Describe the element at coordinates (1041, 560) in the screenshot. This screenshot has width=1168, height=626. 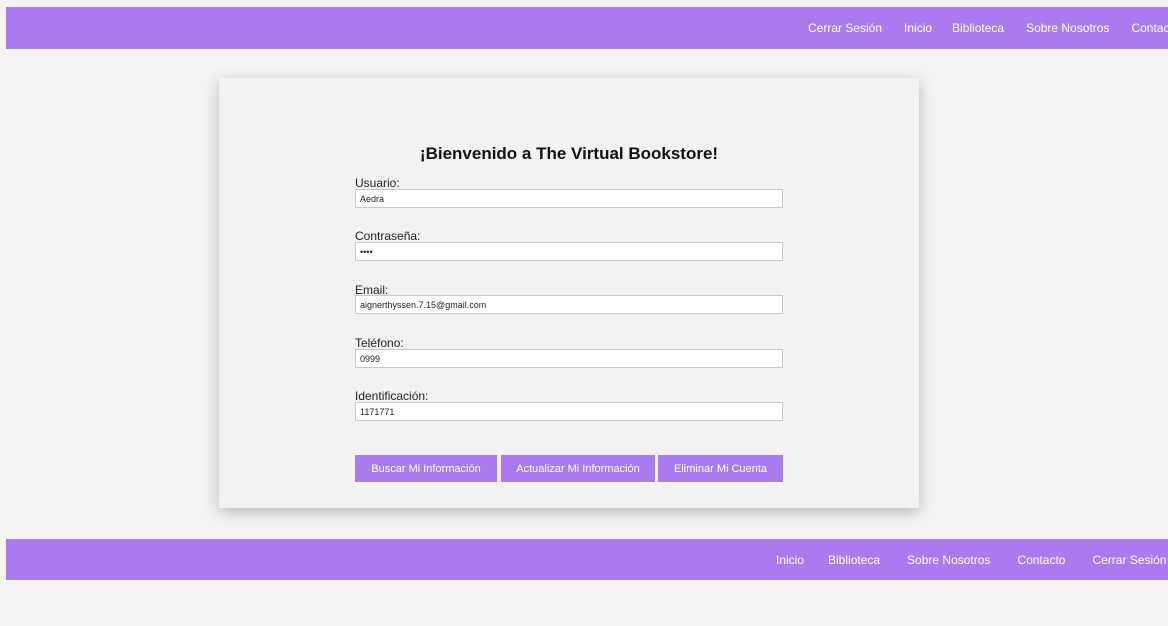
I see `footer-contact-link: Contacto` at that location.